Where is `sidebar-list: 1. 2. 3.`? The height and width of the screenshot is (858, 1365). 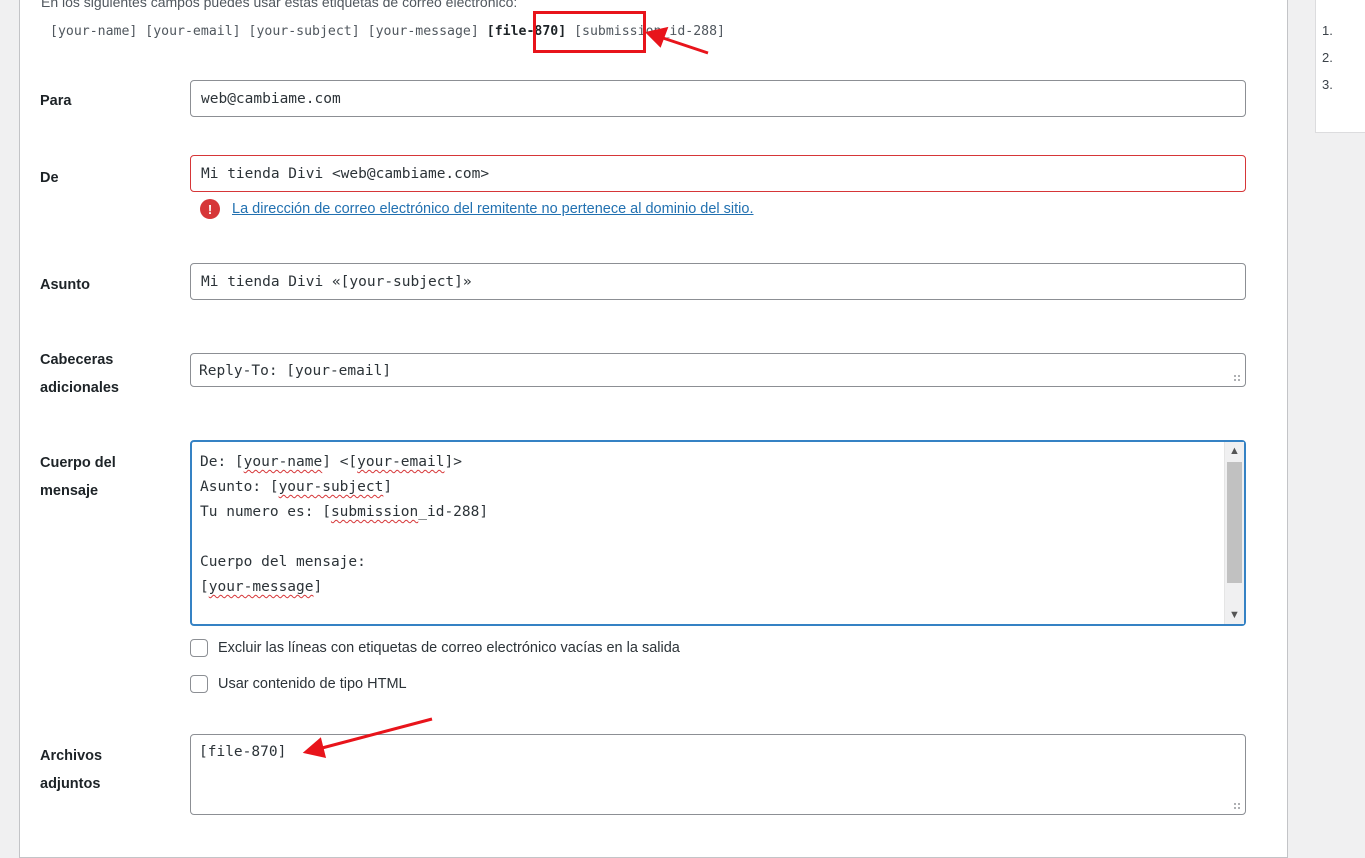
sidebar-list: 1. 2. 3. is located at coordinates (1327, 57).